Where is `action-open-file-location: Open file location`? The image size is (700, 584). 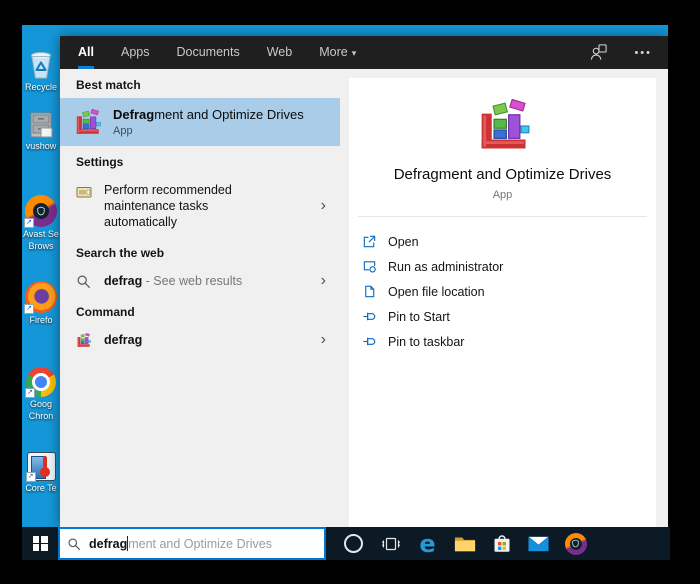 action-open-file-location: Open file location is located at coordinates (509, 291).